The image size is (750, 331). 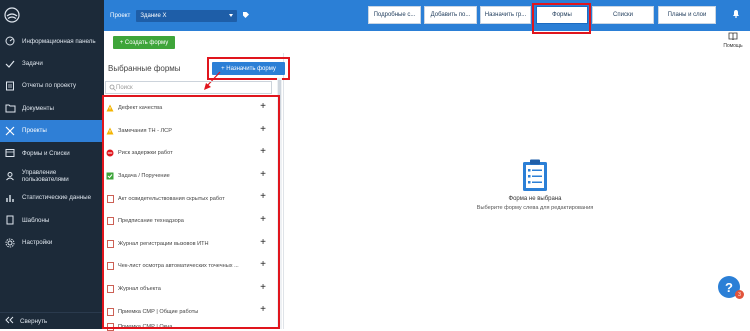 I want to click on list-item: Задача / Поручение +, so click(x=190, y=176).